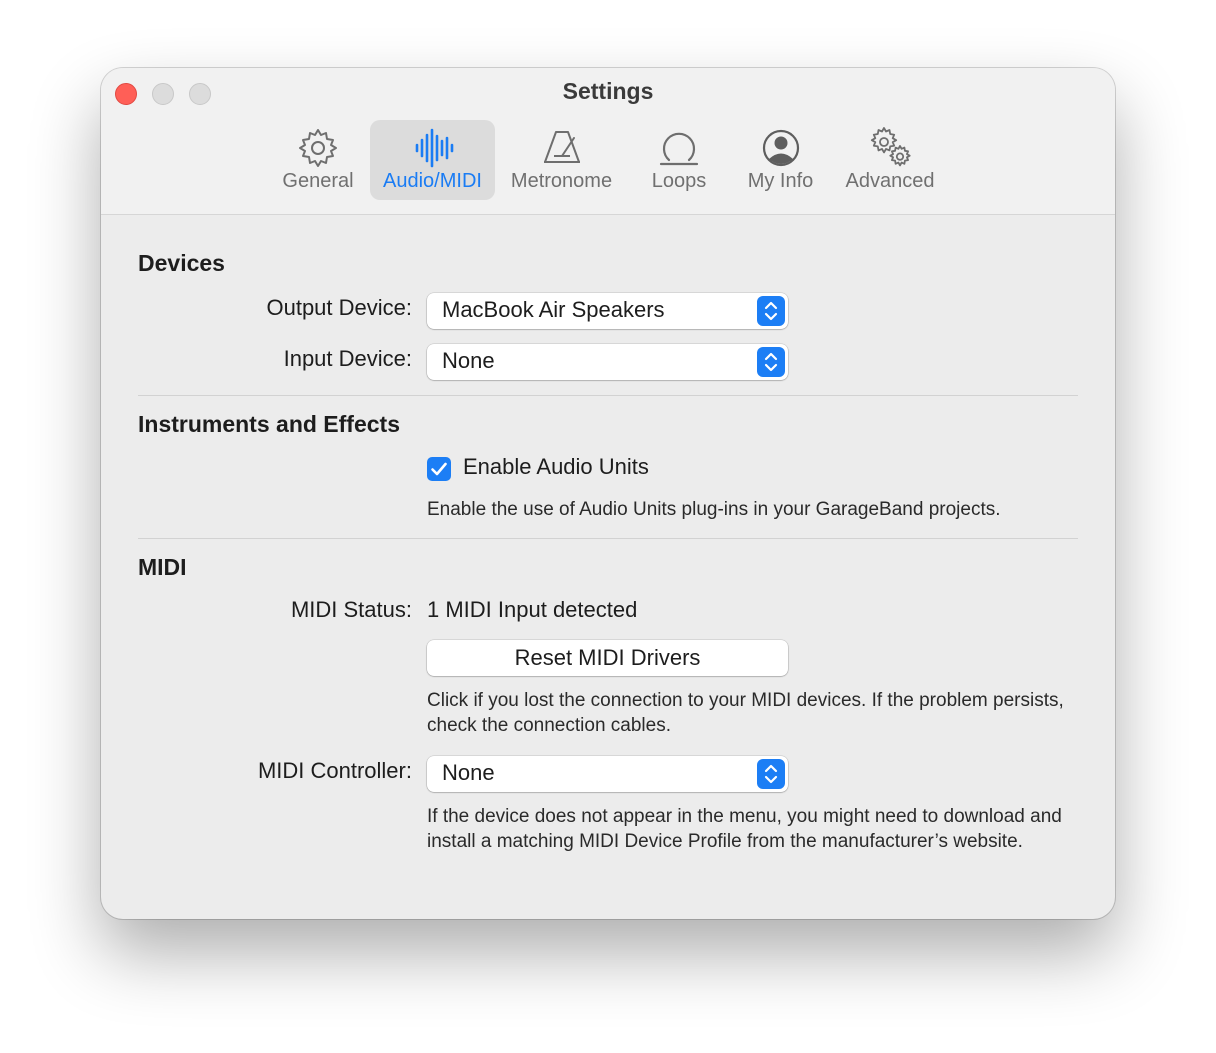 The height and width of the screenshot is (1053, 1216). I want to click on output-device-popup: MacBook Air Speakers, so click(607, 311).